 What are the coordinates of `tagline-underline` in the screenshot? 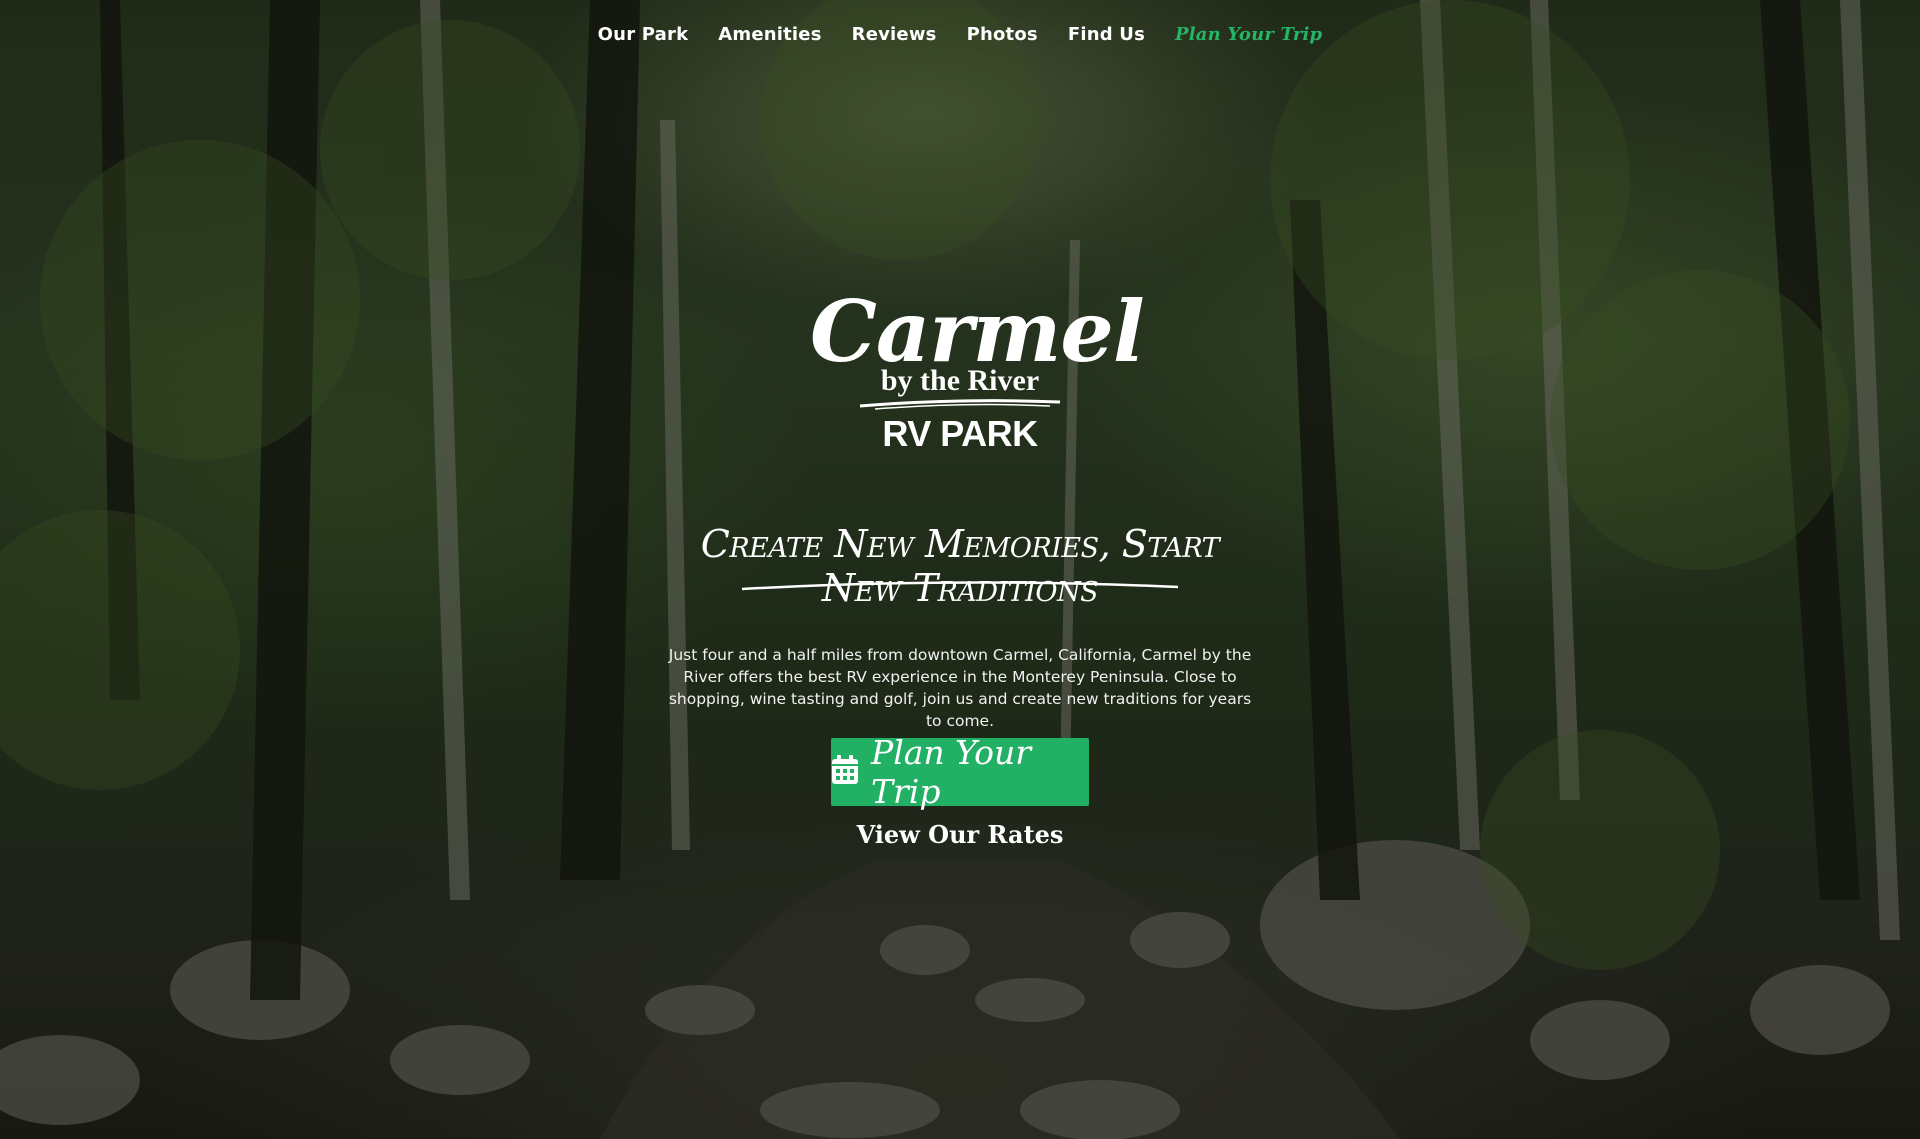 It's located at (960, 586).